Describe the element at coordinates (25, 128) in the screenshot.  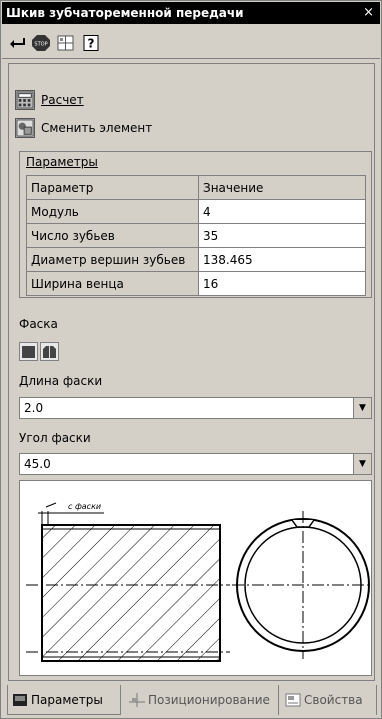
I see `replace-element-icon` at that location.